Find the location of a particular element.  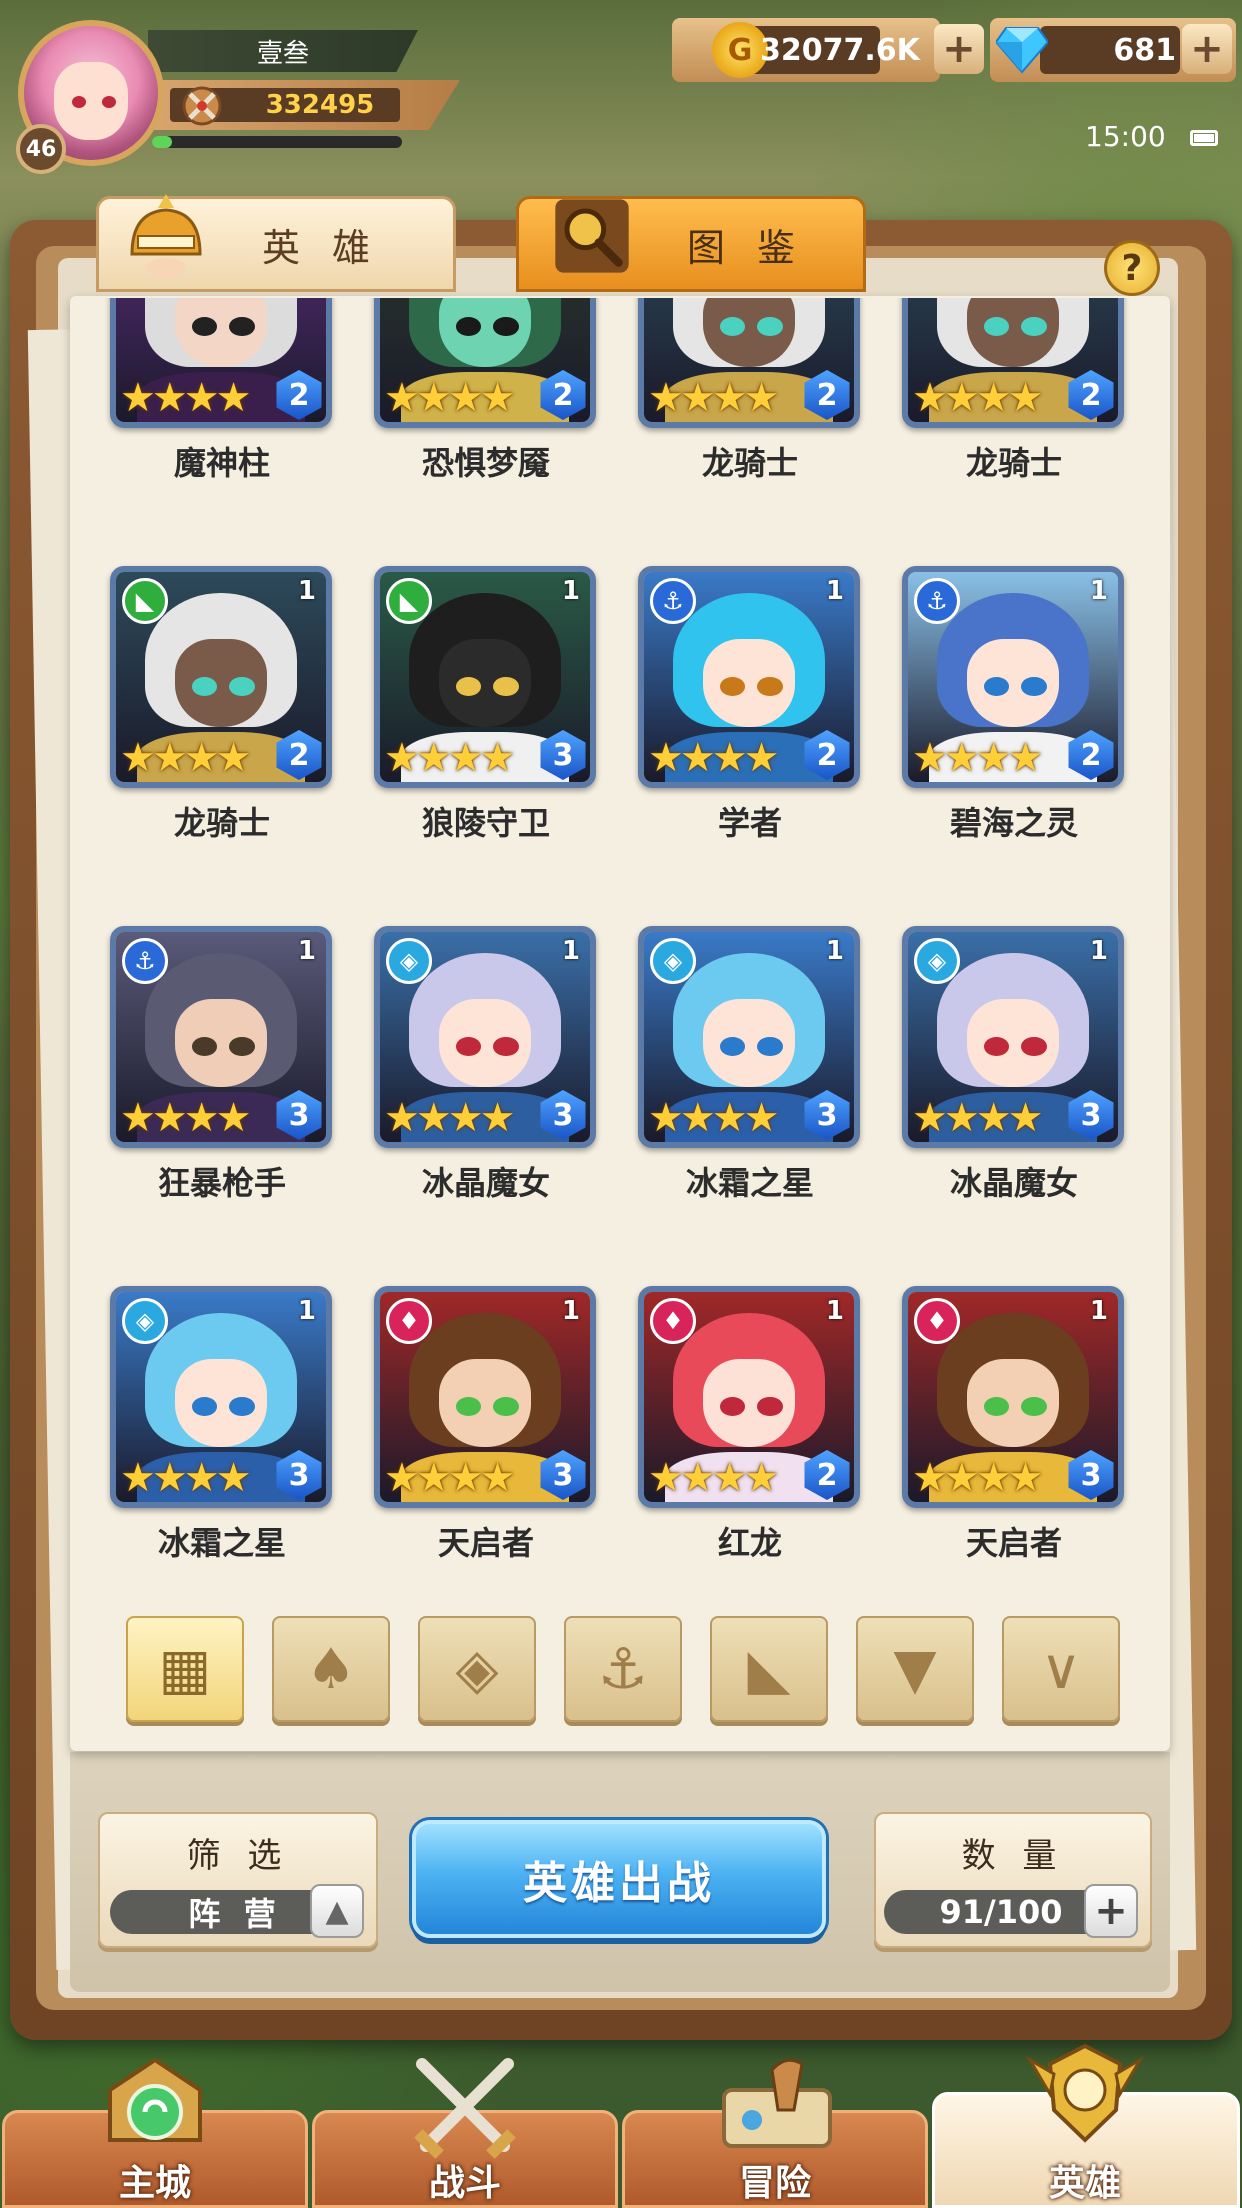

demon-faction-filter-button: ▼ is located at coordinates (915, 1669).